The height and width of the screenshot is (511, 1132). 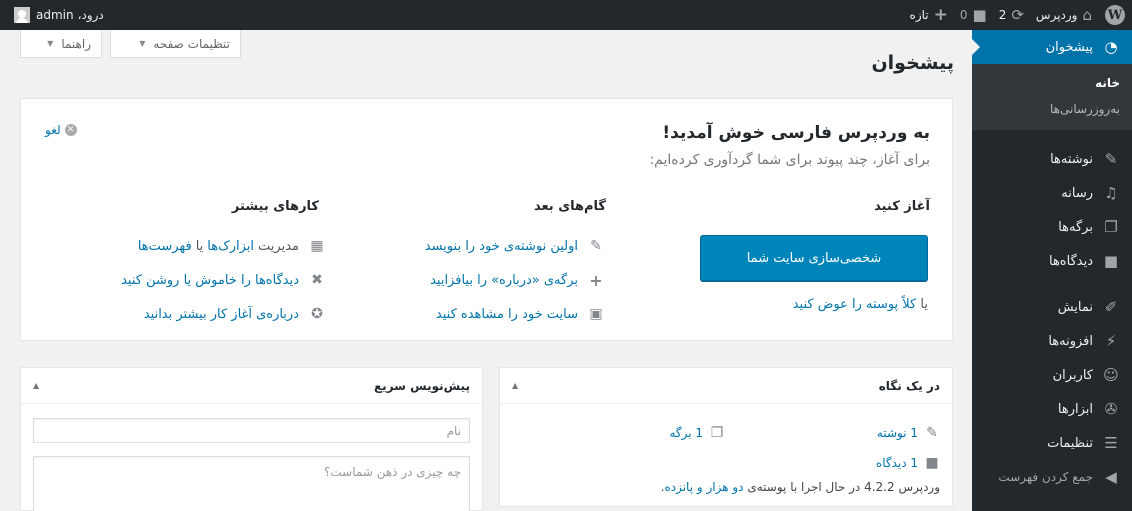 I want to click on help-button: راهنما ▼, so click(x=61, y=44).